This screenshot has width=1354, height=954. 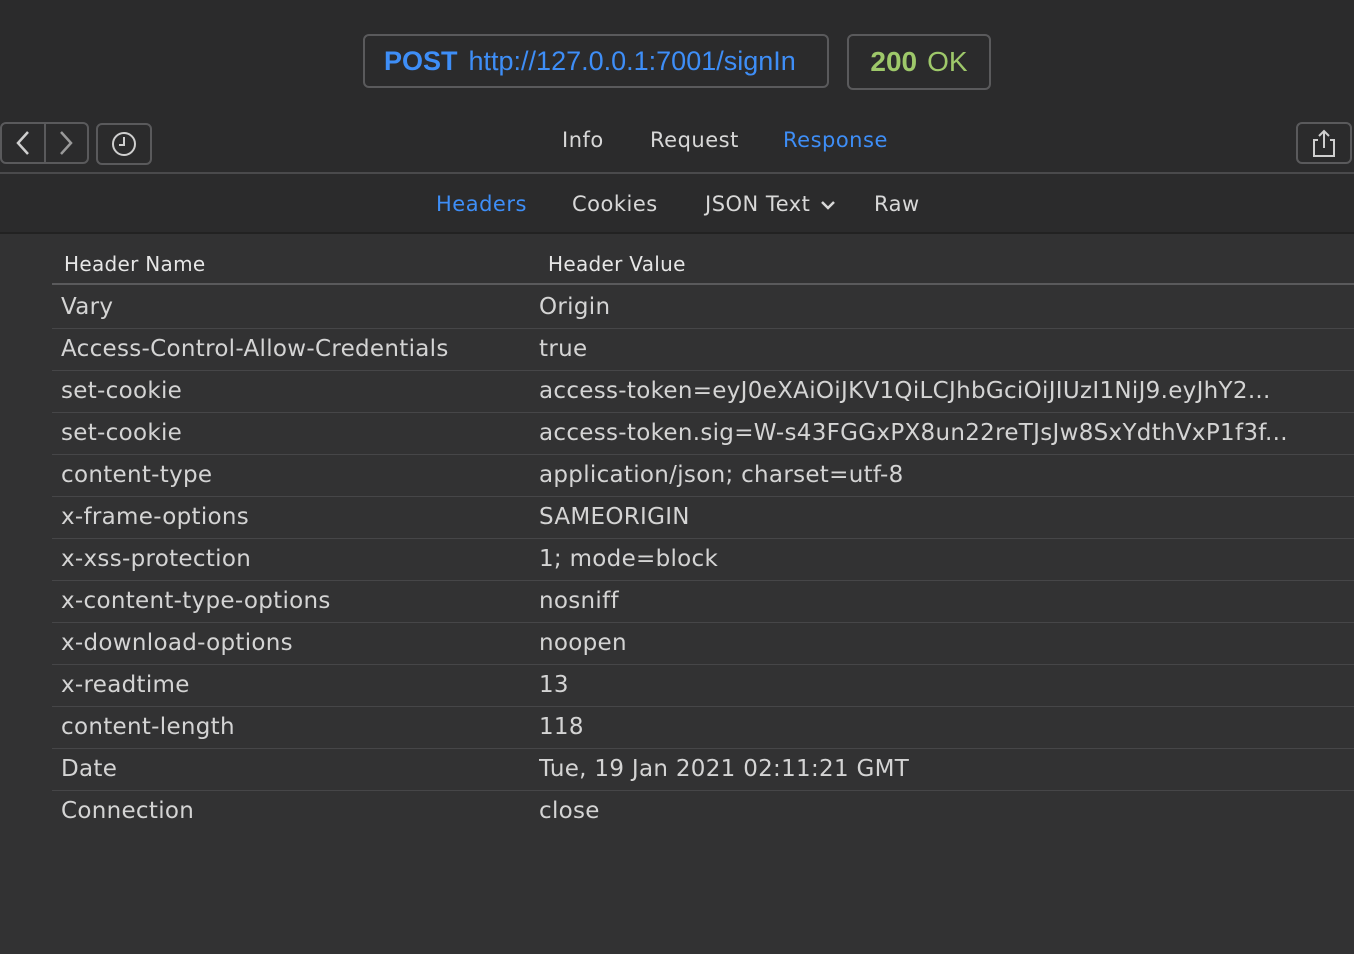 I want to click on header-name-cell: x-content-type-options, so click(x=196, y=601).